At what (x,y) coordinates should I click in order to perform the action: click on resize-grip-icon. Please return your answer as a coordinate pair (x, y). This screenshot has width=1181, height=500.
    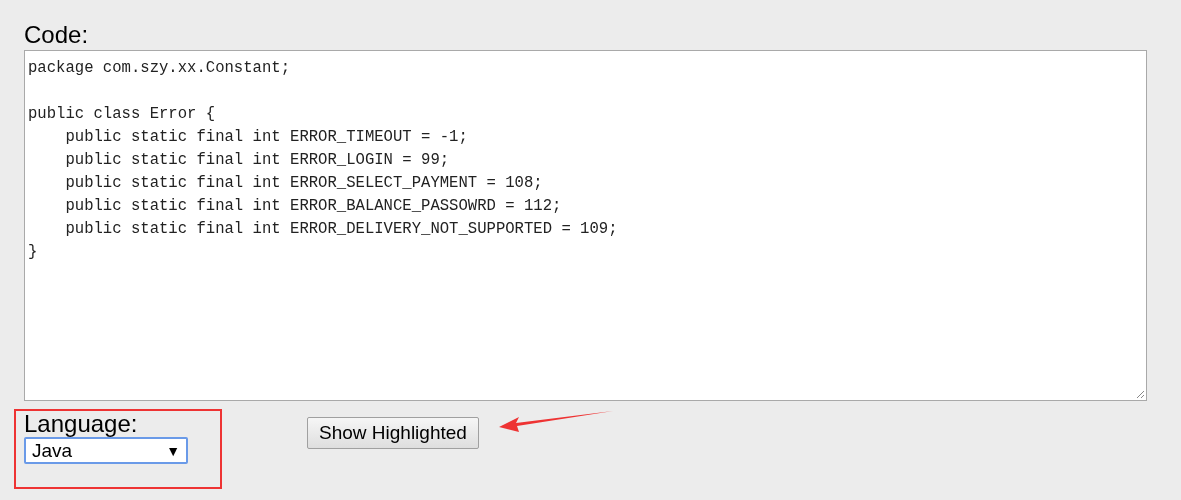
    Looking at the image, I should click on (1140, 394).